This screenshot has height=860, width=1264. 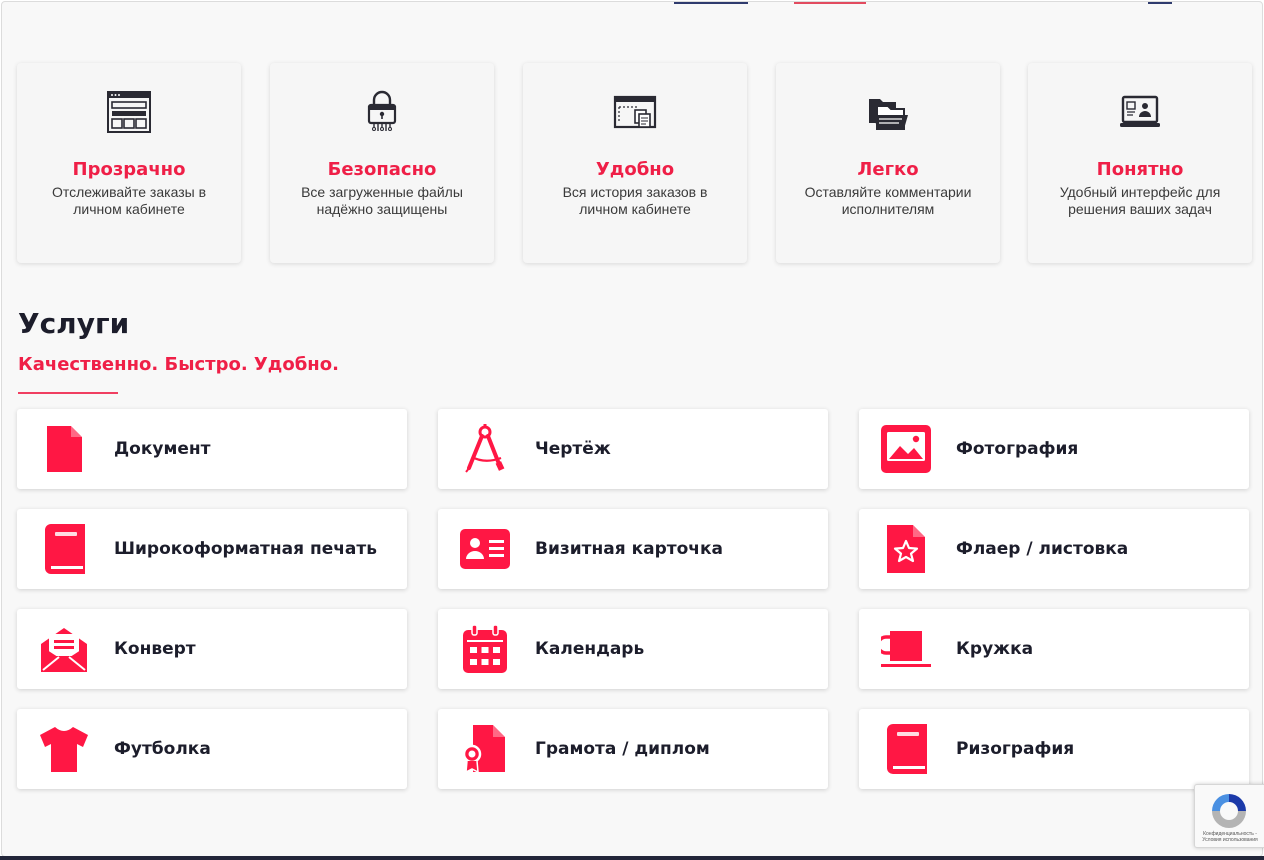 What do you see at coordinates (635, 169) in the screenshot?
I see `feature-title: Удобно` at bounding box center [635, 169].